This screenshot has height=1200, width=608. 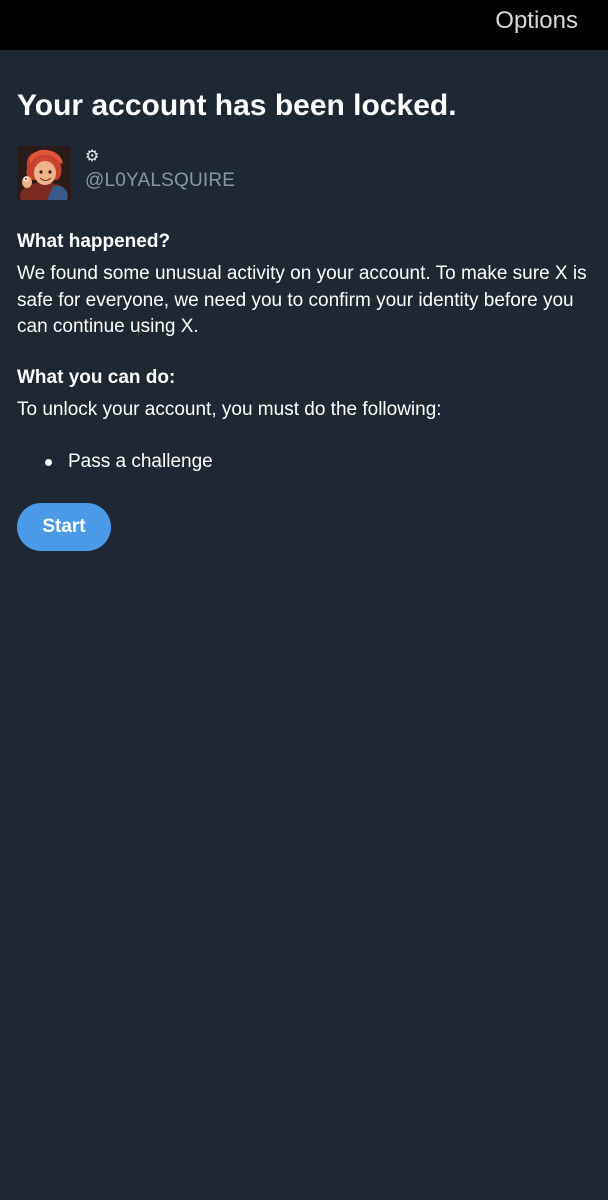 I want to click on list-item: Pass a challenge, so click(x=305, y=462).